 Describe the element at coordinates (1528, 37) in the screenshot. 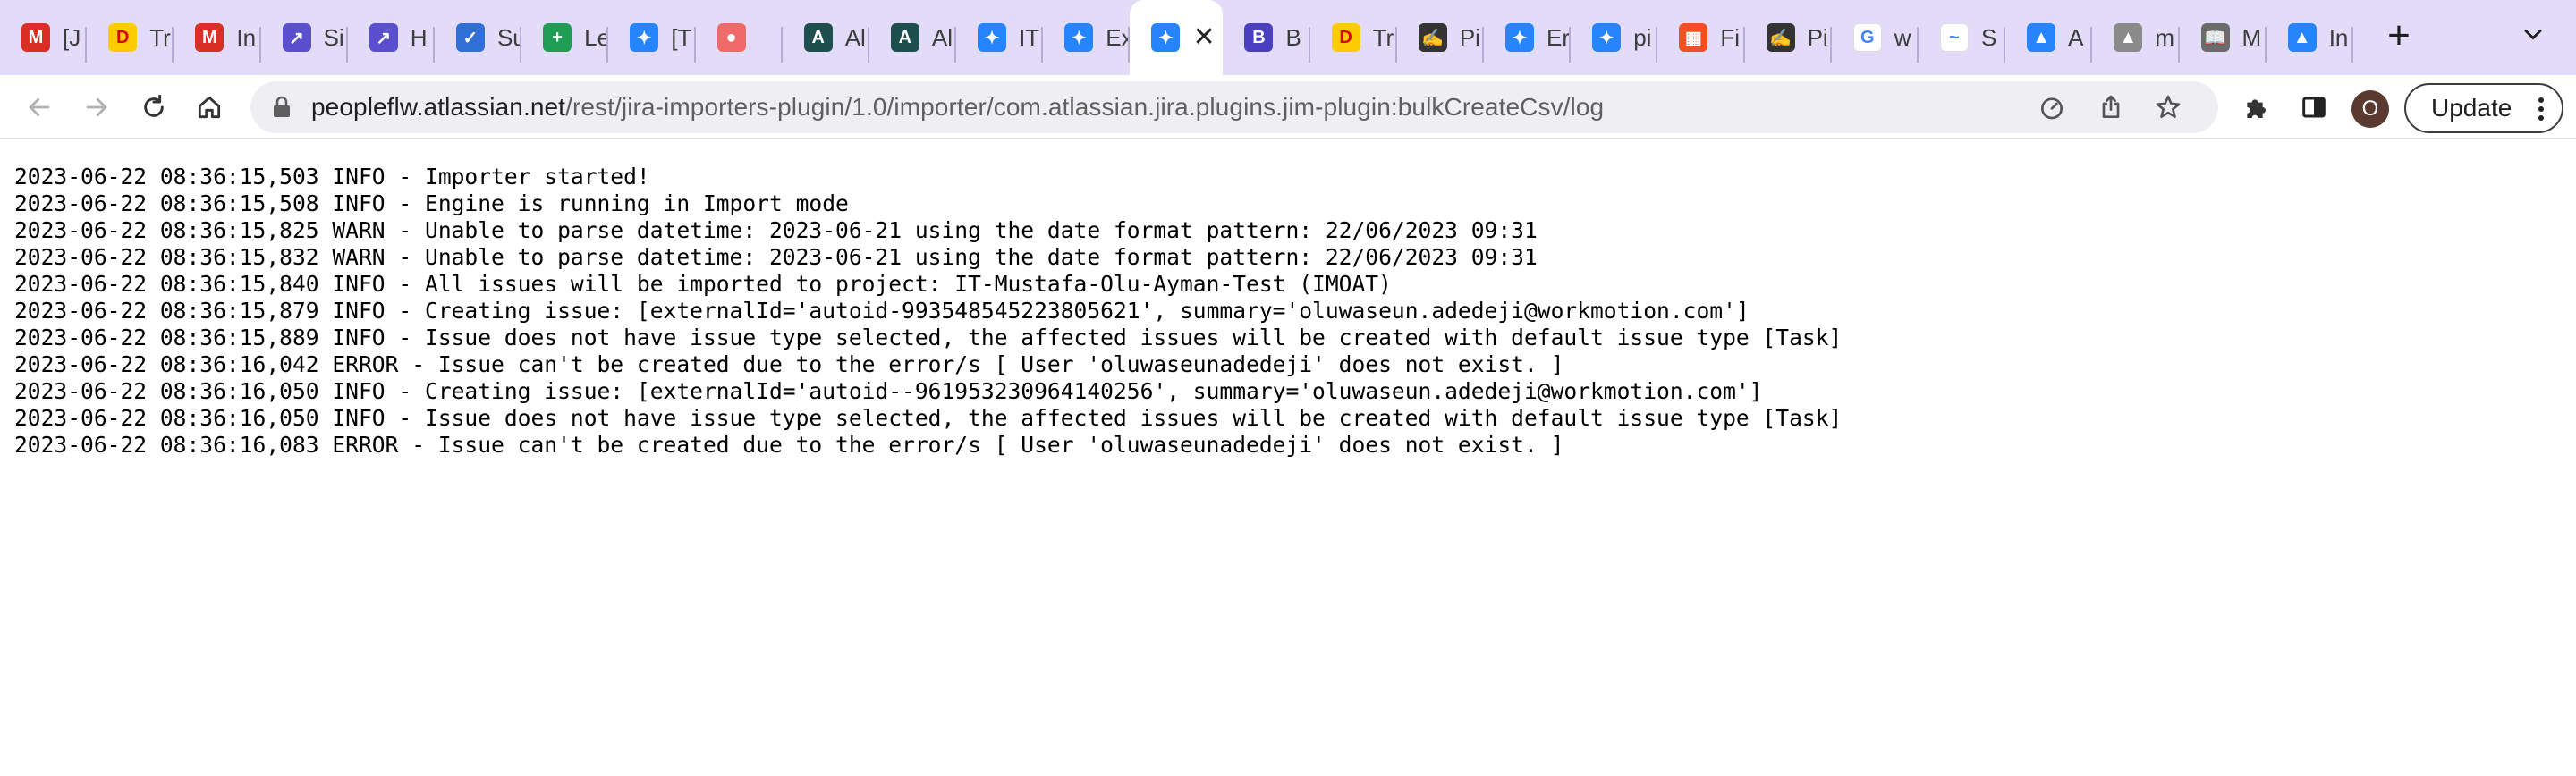

I see `browser-tab: ✦ Er` at that location.